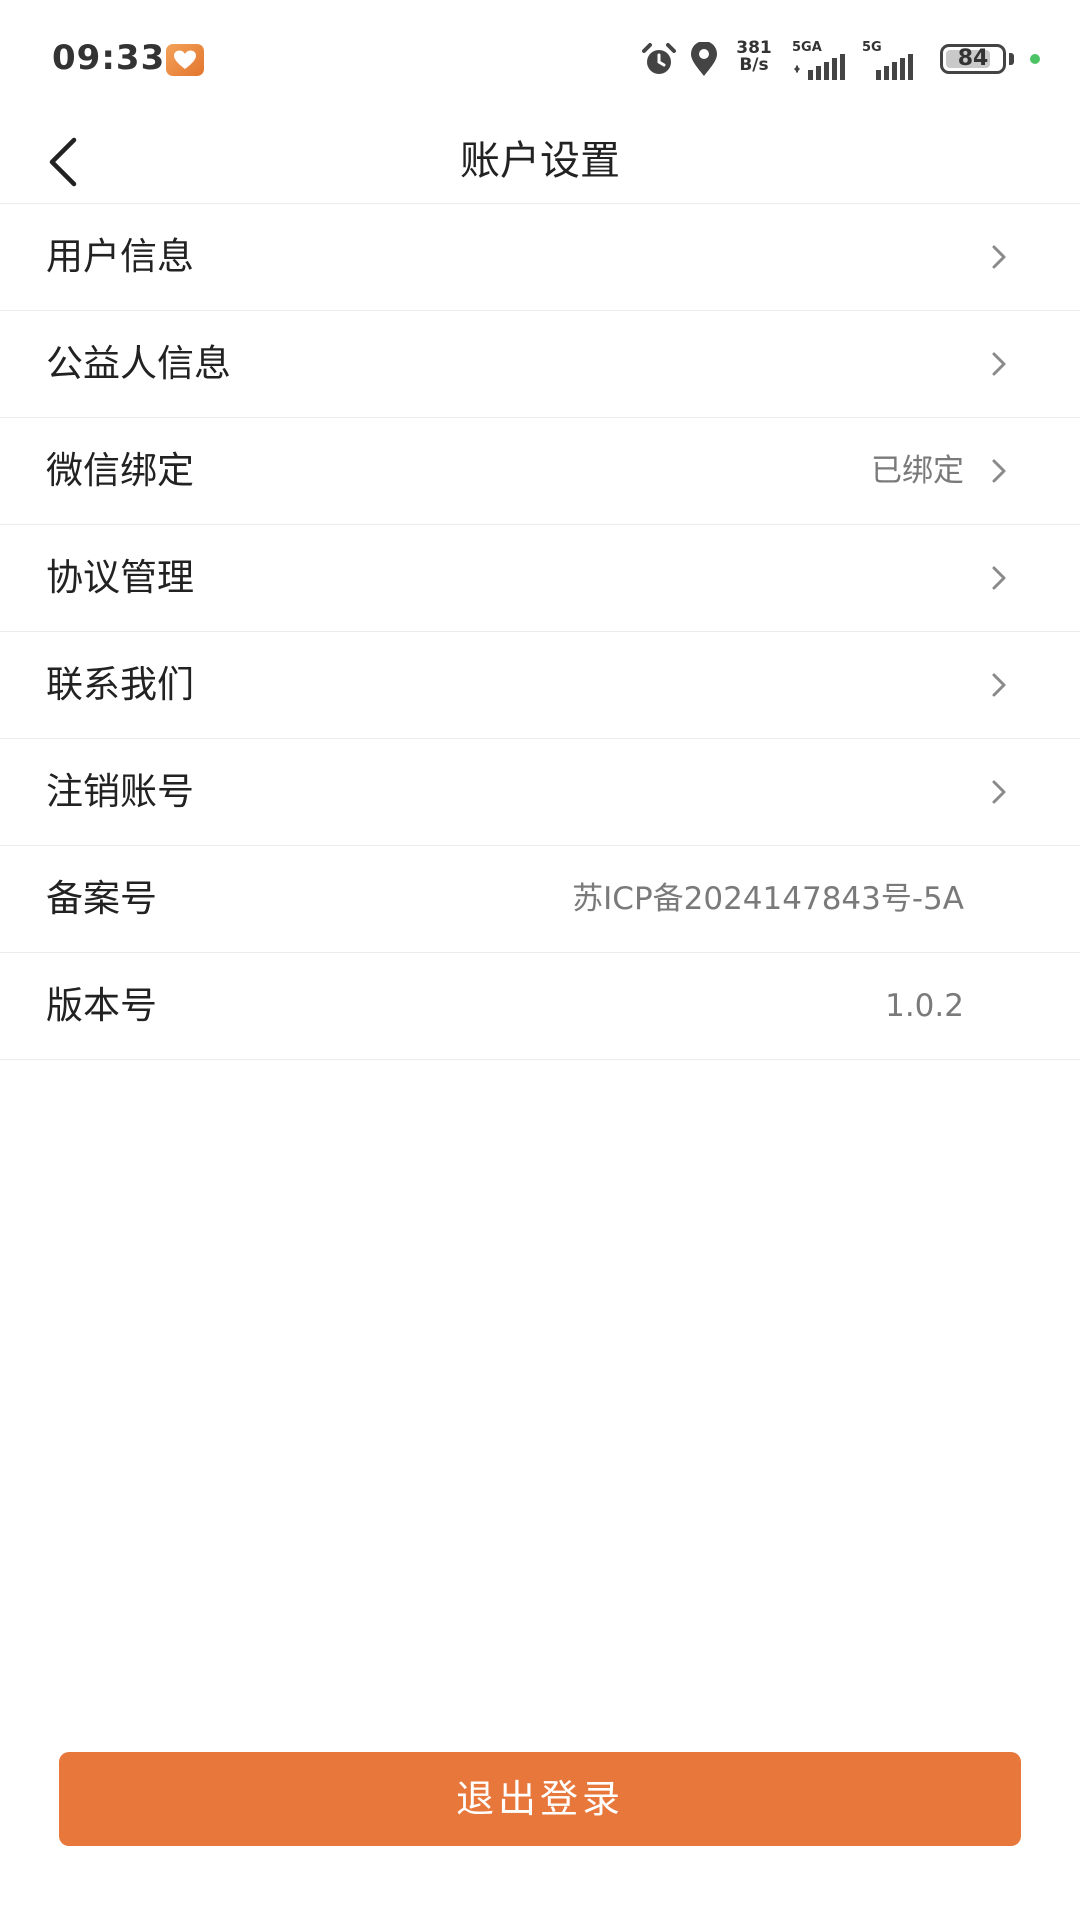 The image size is (1080, 1920). I want to click on wechat-status: 已绑定, so click(917, 471).